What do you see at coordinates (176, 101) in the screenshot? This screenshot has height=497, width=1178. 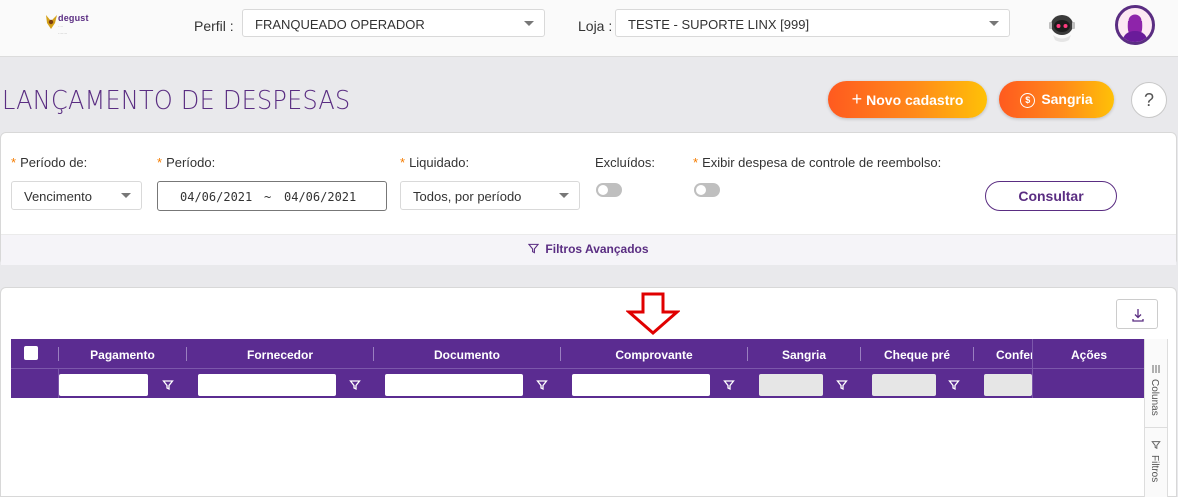 I see `page-title: LANÇAMENTO DE DESPESAS` at bounding box center [176, 101].